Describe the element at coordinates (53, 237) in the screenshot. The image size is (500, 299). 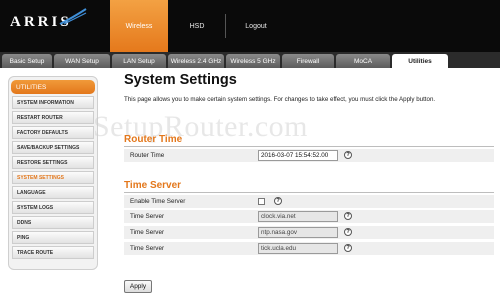
I see `sidebar-item-ping: PING` at that location.